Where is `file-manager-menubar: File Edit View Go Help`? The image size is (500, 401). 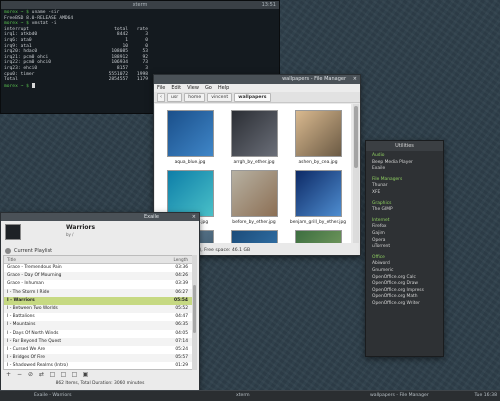 file-manager-menubar: File Edit View Go Help is located at coordinates (257, 88).